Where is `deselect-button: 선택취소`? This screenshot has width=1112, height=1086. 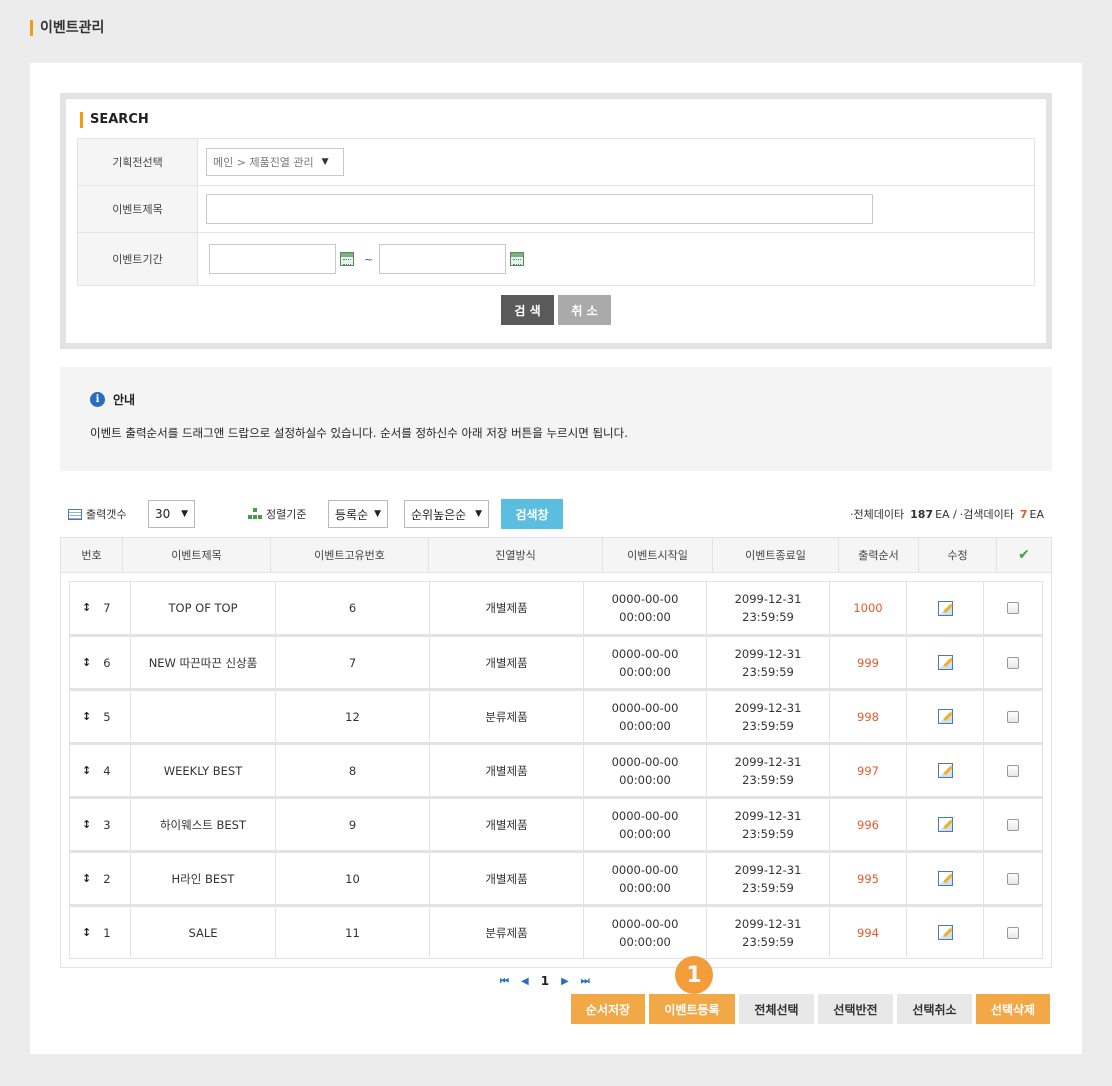
deselect-button: 선택취소 is located at coordinates (934, 1009).